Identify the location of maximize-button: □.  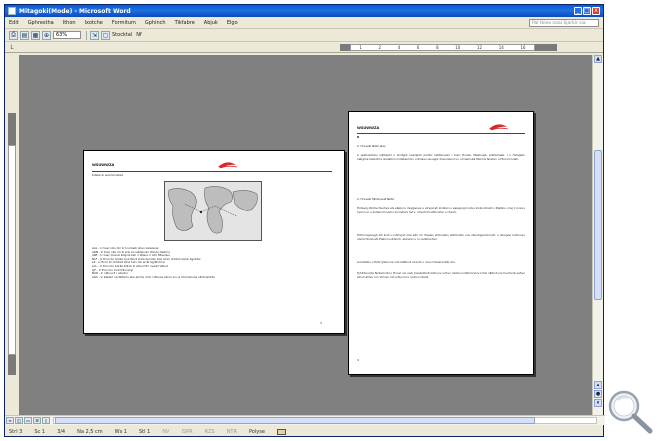
(587, 11).